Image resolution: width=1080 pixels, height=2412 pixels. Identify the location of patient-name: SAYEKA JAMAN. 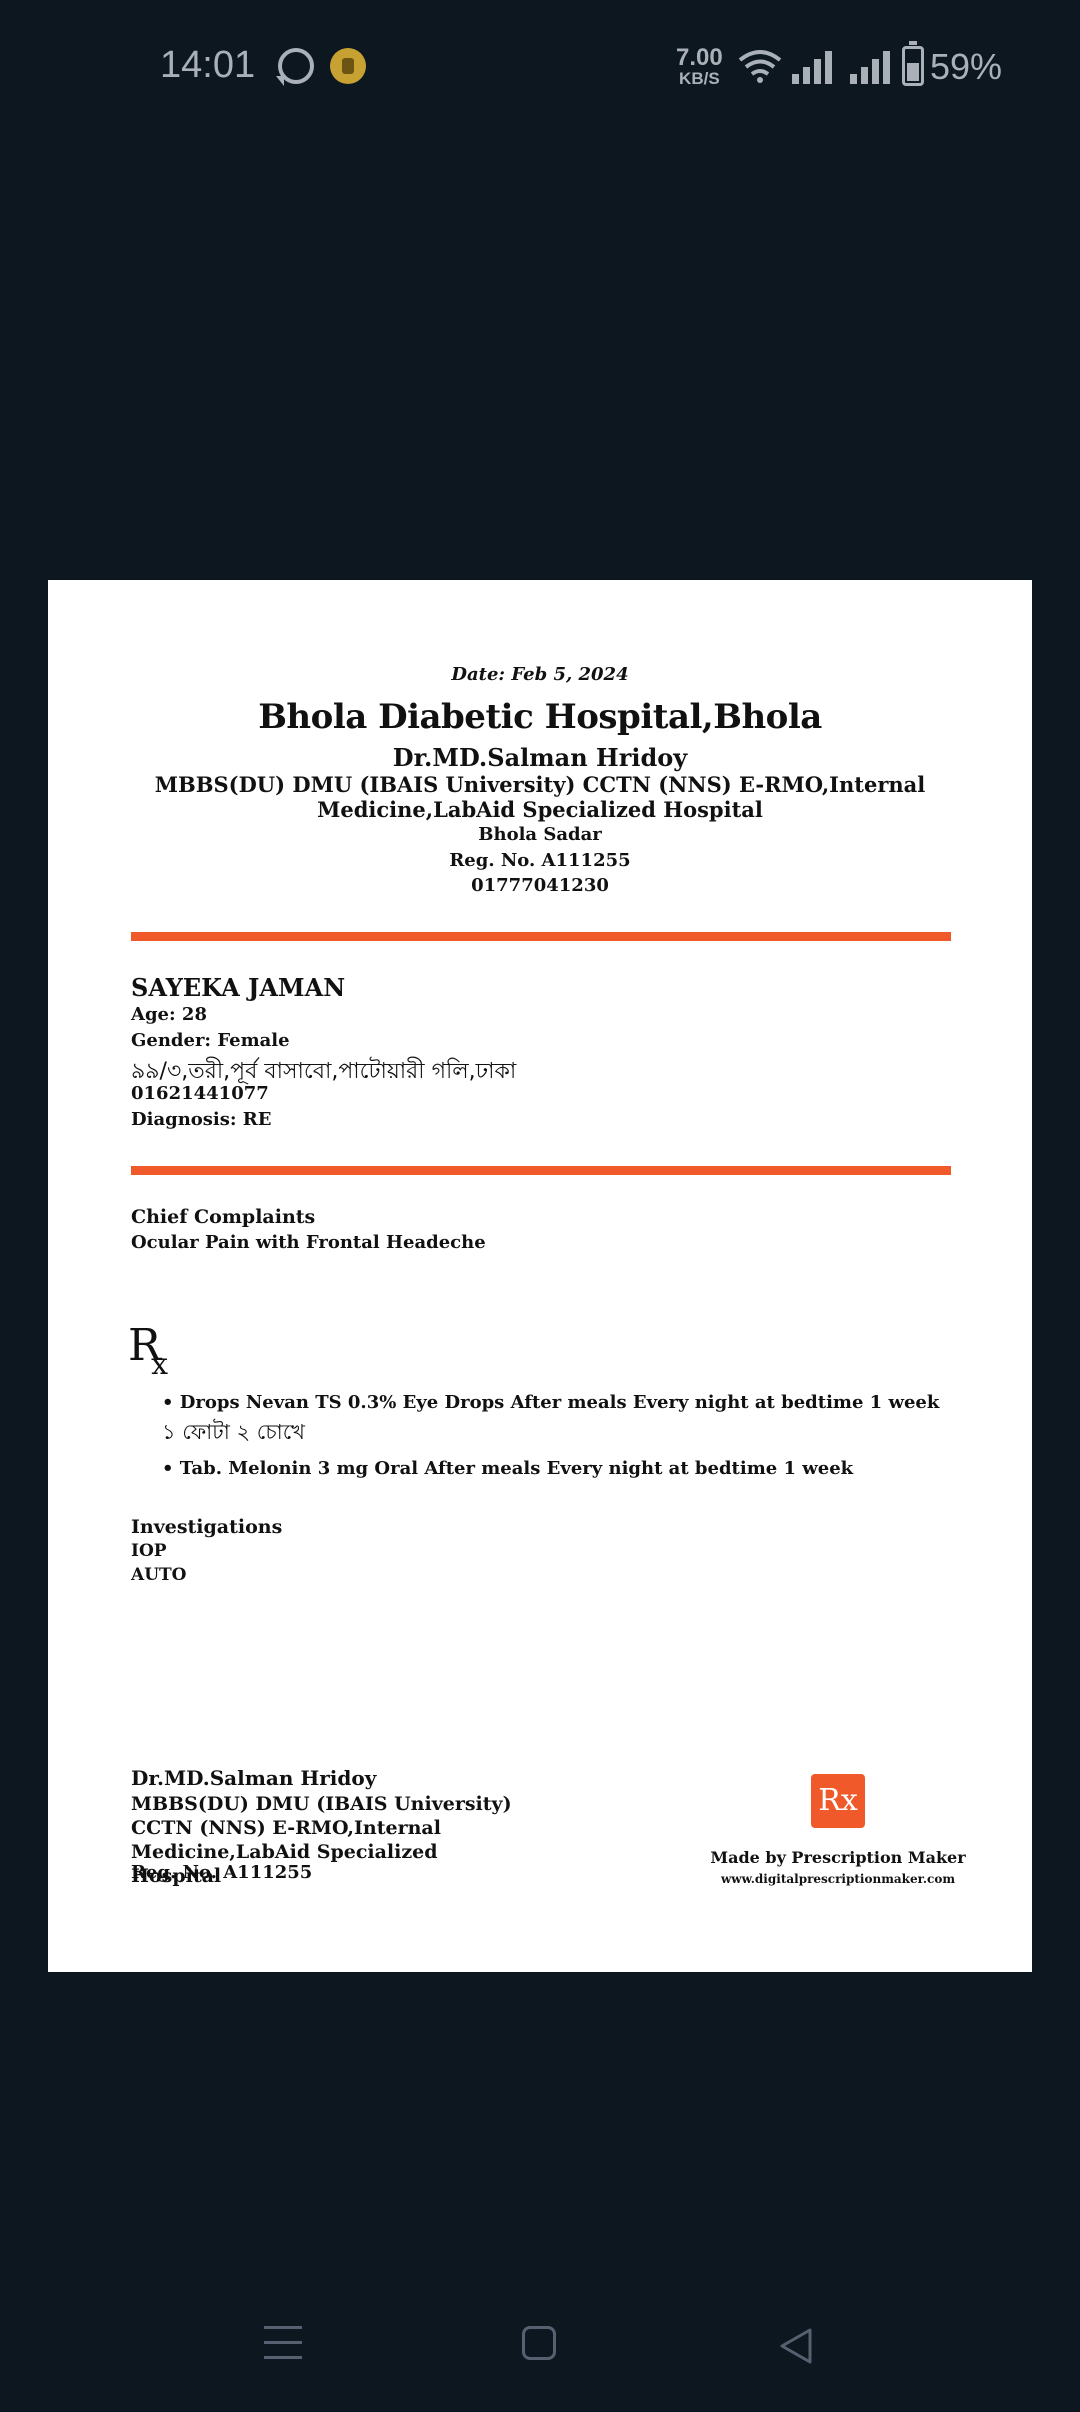
(238, 987).